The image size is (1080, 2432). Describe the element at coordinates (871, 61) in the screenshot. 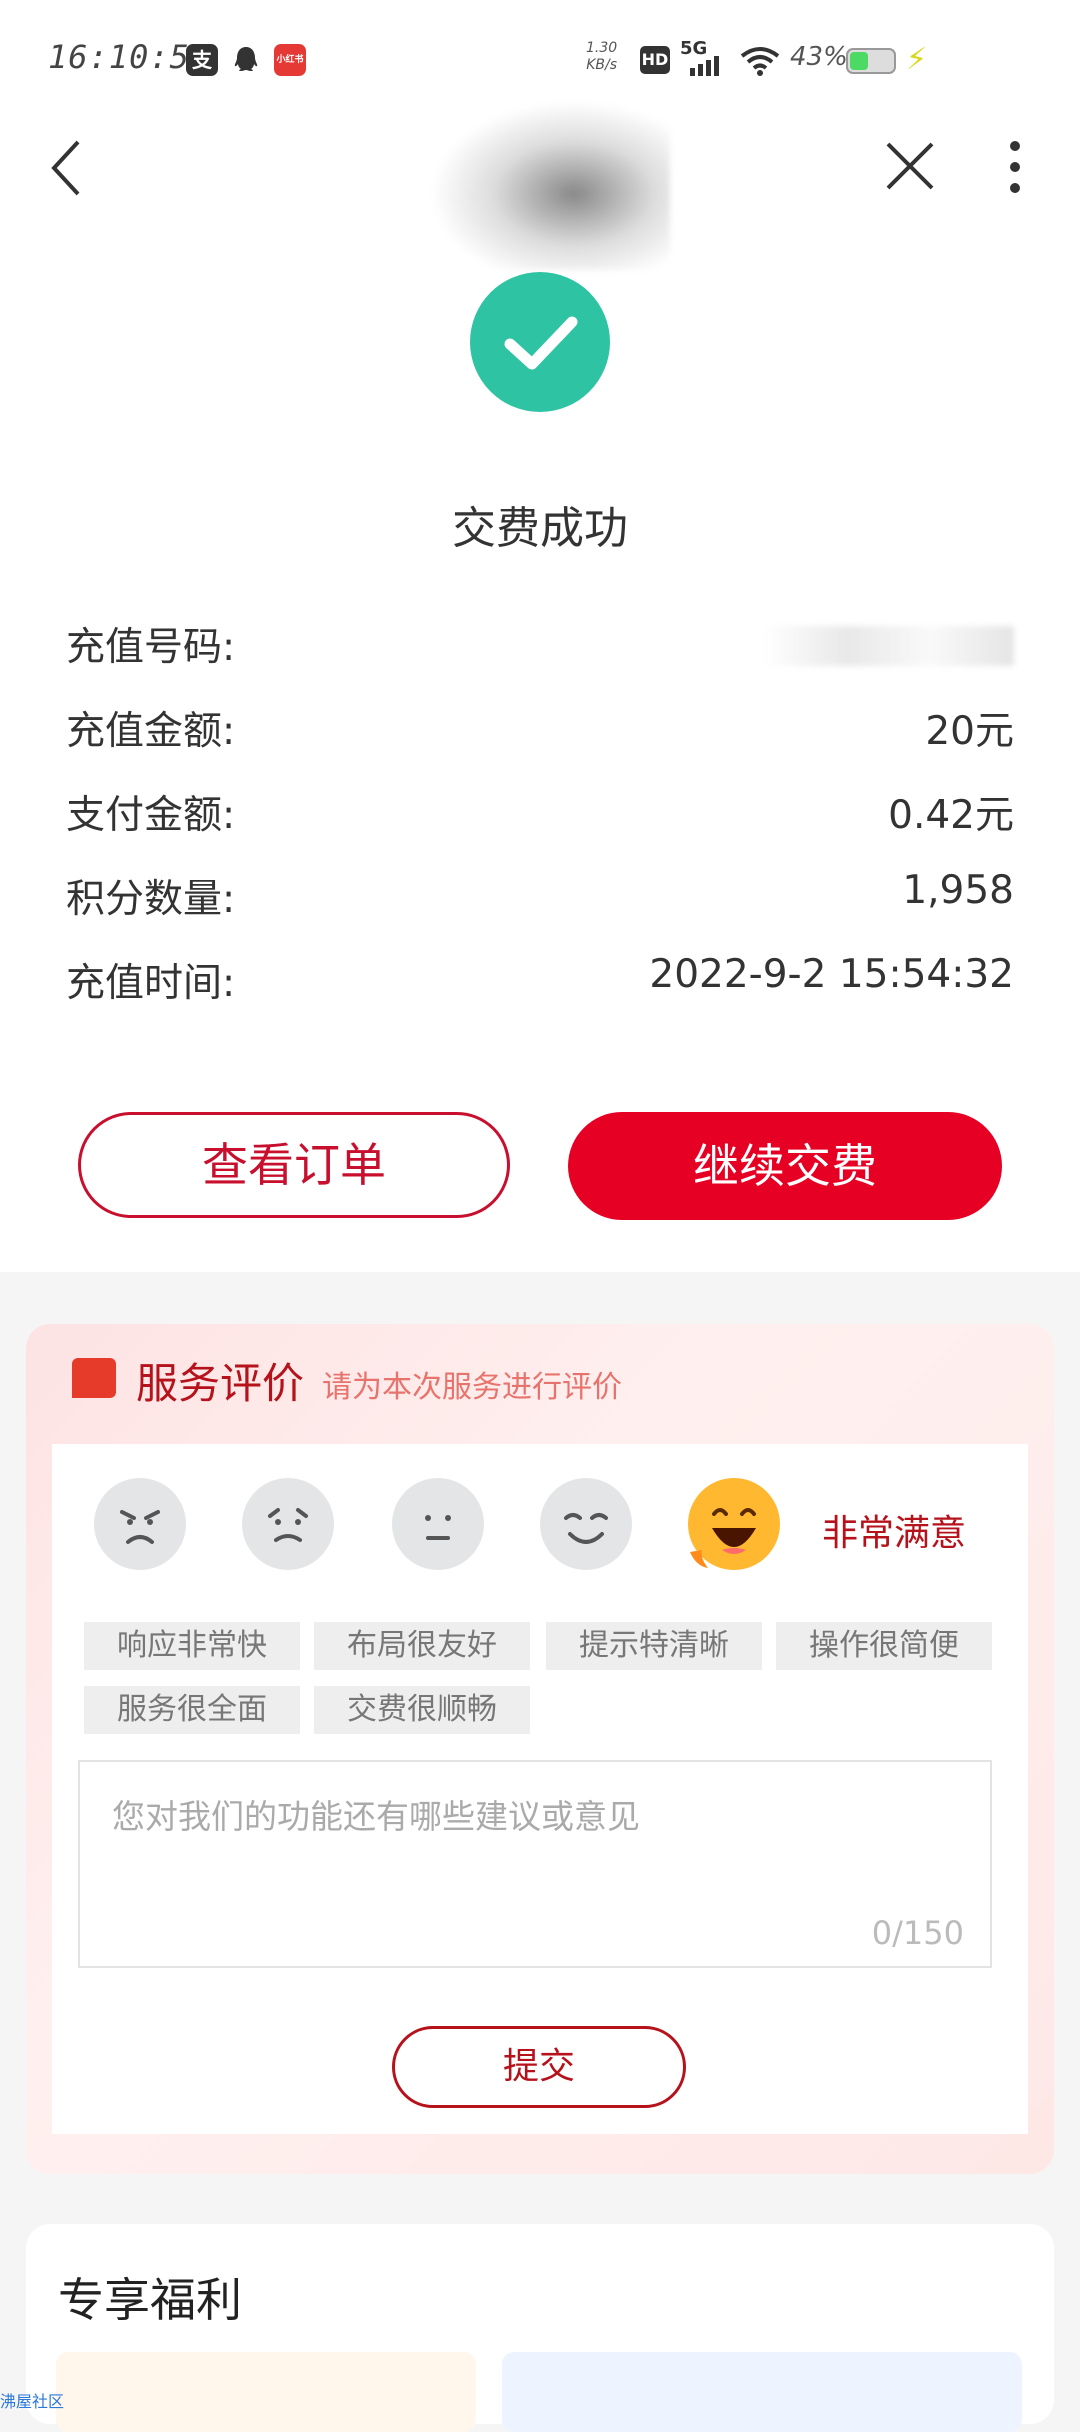

I see `battery-icon` at that location.